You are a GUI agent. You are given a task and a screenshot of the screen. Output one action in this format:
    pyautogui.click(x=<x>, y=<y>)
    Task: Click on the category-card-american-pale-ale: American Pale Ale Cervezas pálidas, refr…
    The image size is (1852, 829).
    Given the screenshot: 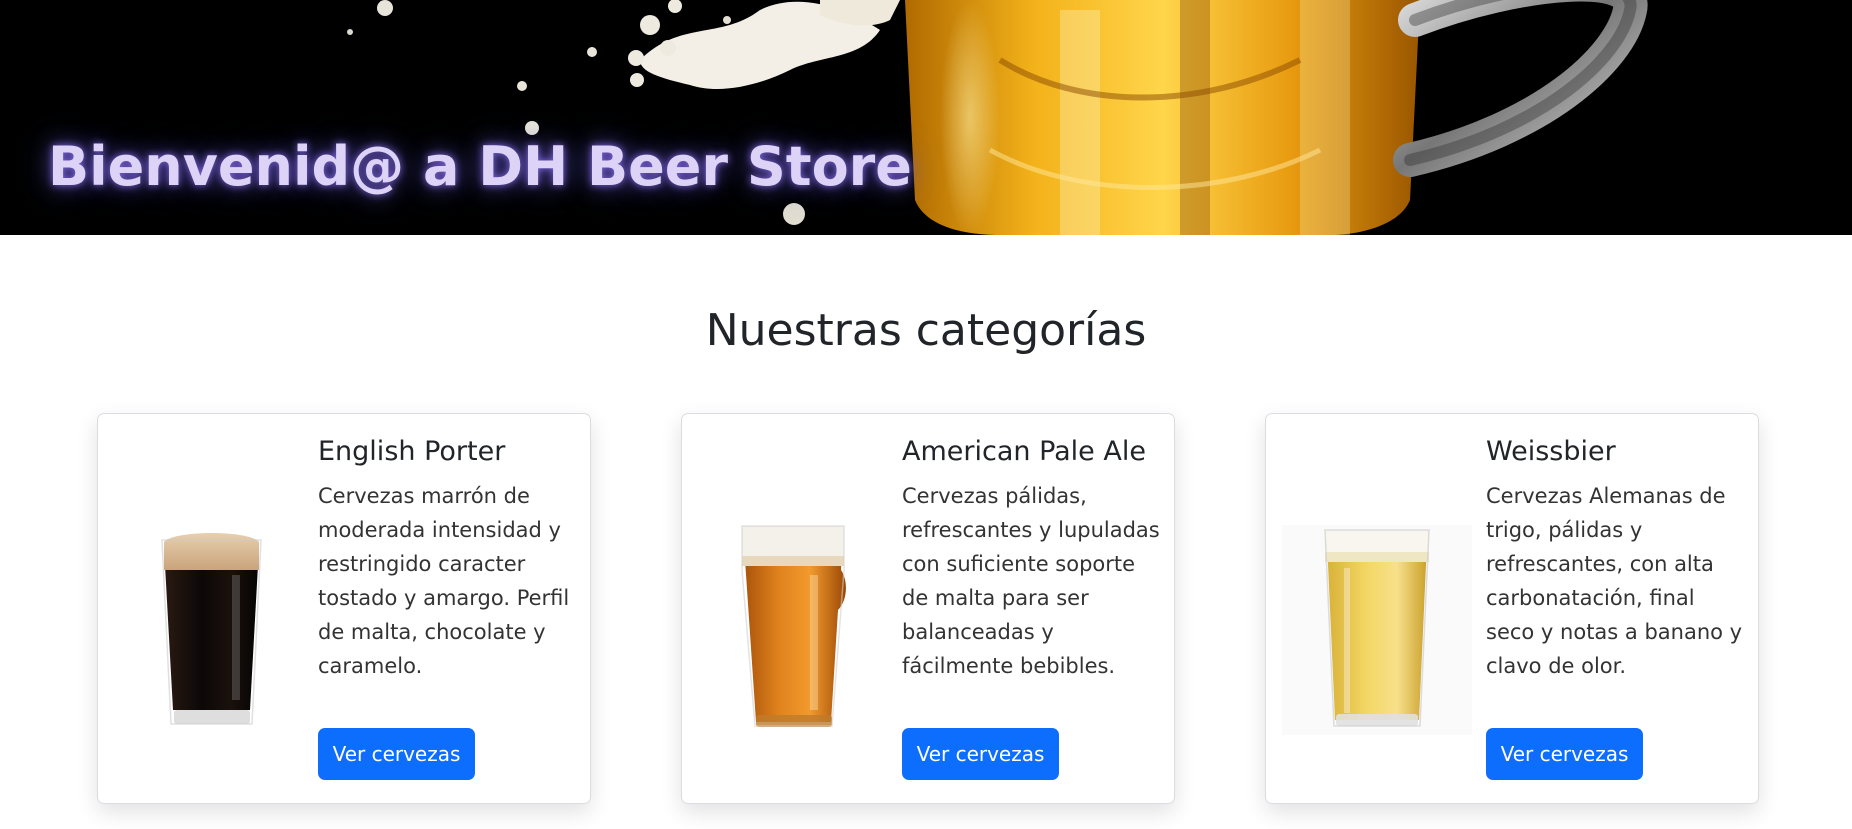 What is the action you would take?
    pyautogui.click(x=928, y=608)
    